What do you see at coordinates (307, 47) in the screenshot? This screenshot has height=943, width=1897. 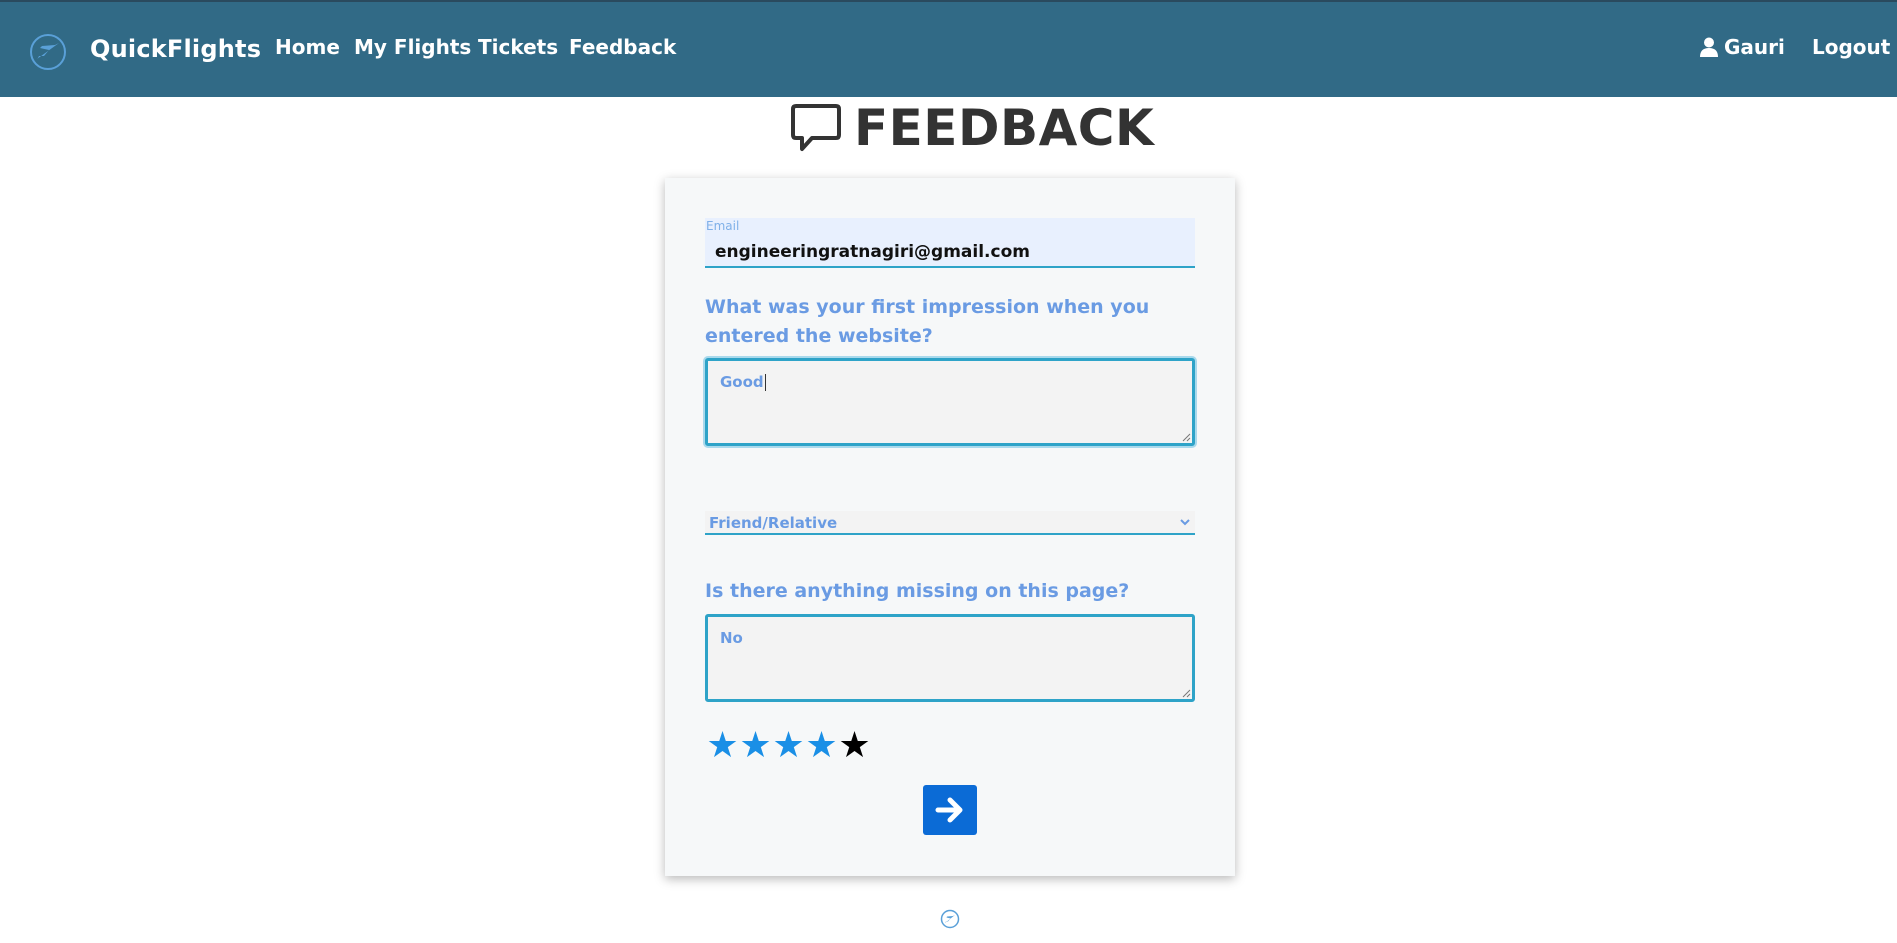 I see `nav-home: Home` at bounding box center [307, 47].